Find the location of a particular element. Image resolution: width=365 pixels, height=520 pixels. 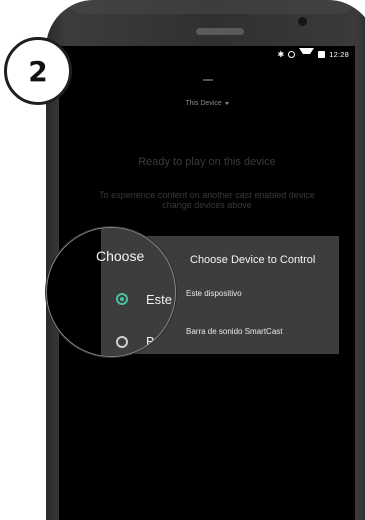

magnified-dialog-title: Choose is located at coordinates (120, 256).